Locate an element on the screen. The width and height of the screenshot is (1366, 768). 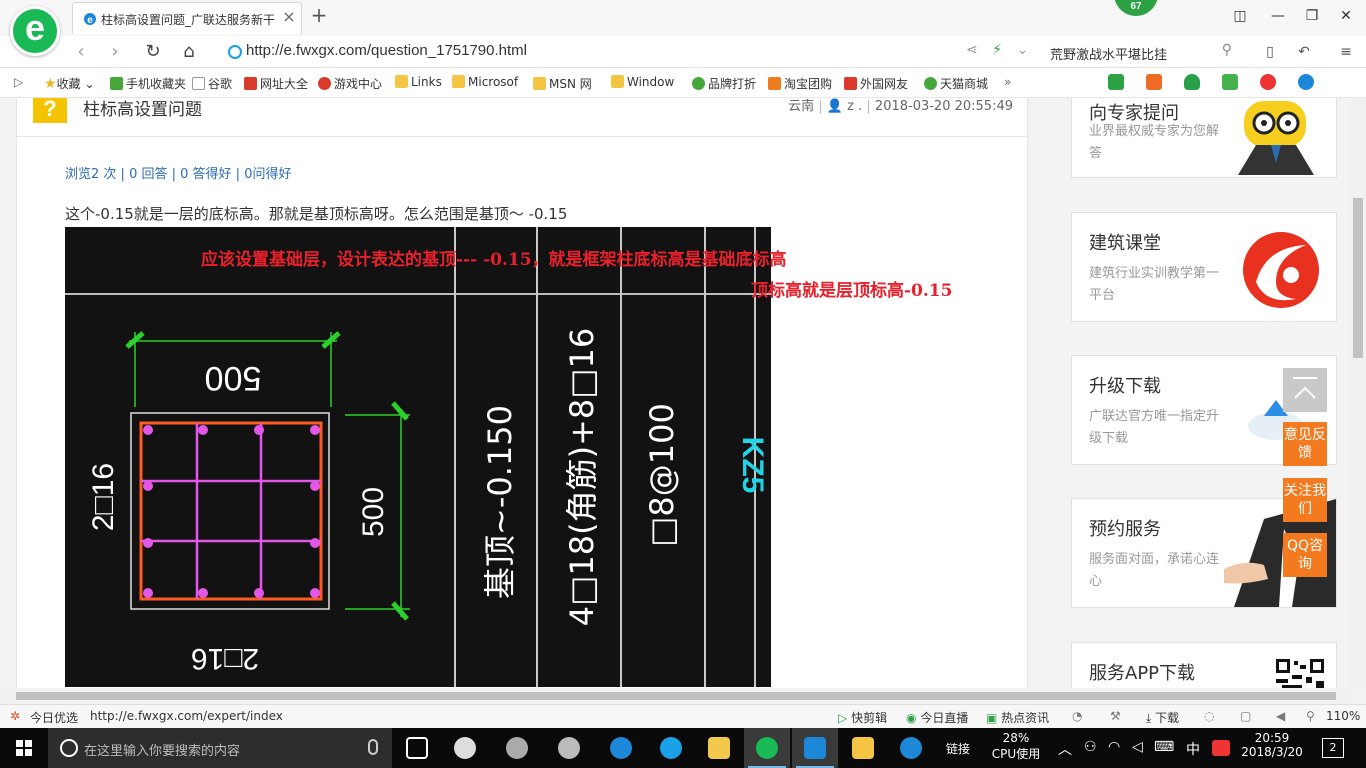
browser-logo-icon is located at coordinates (35, 31).